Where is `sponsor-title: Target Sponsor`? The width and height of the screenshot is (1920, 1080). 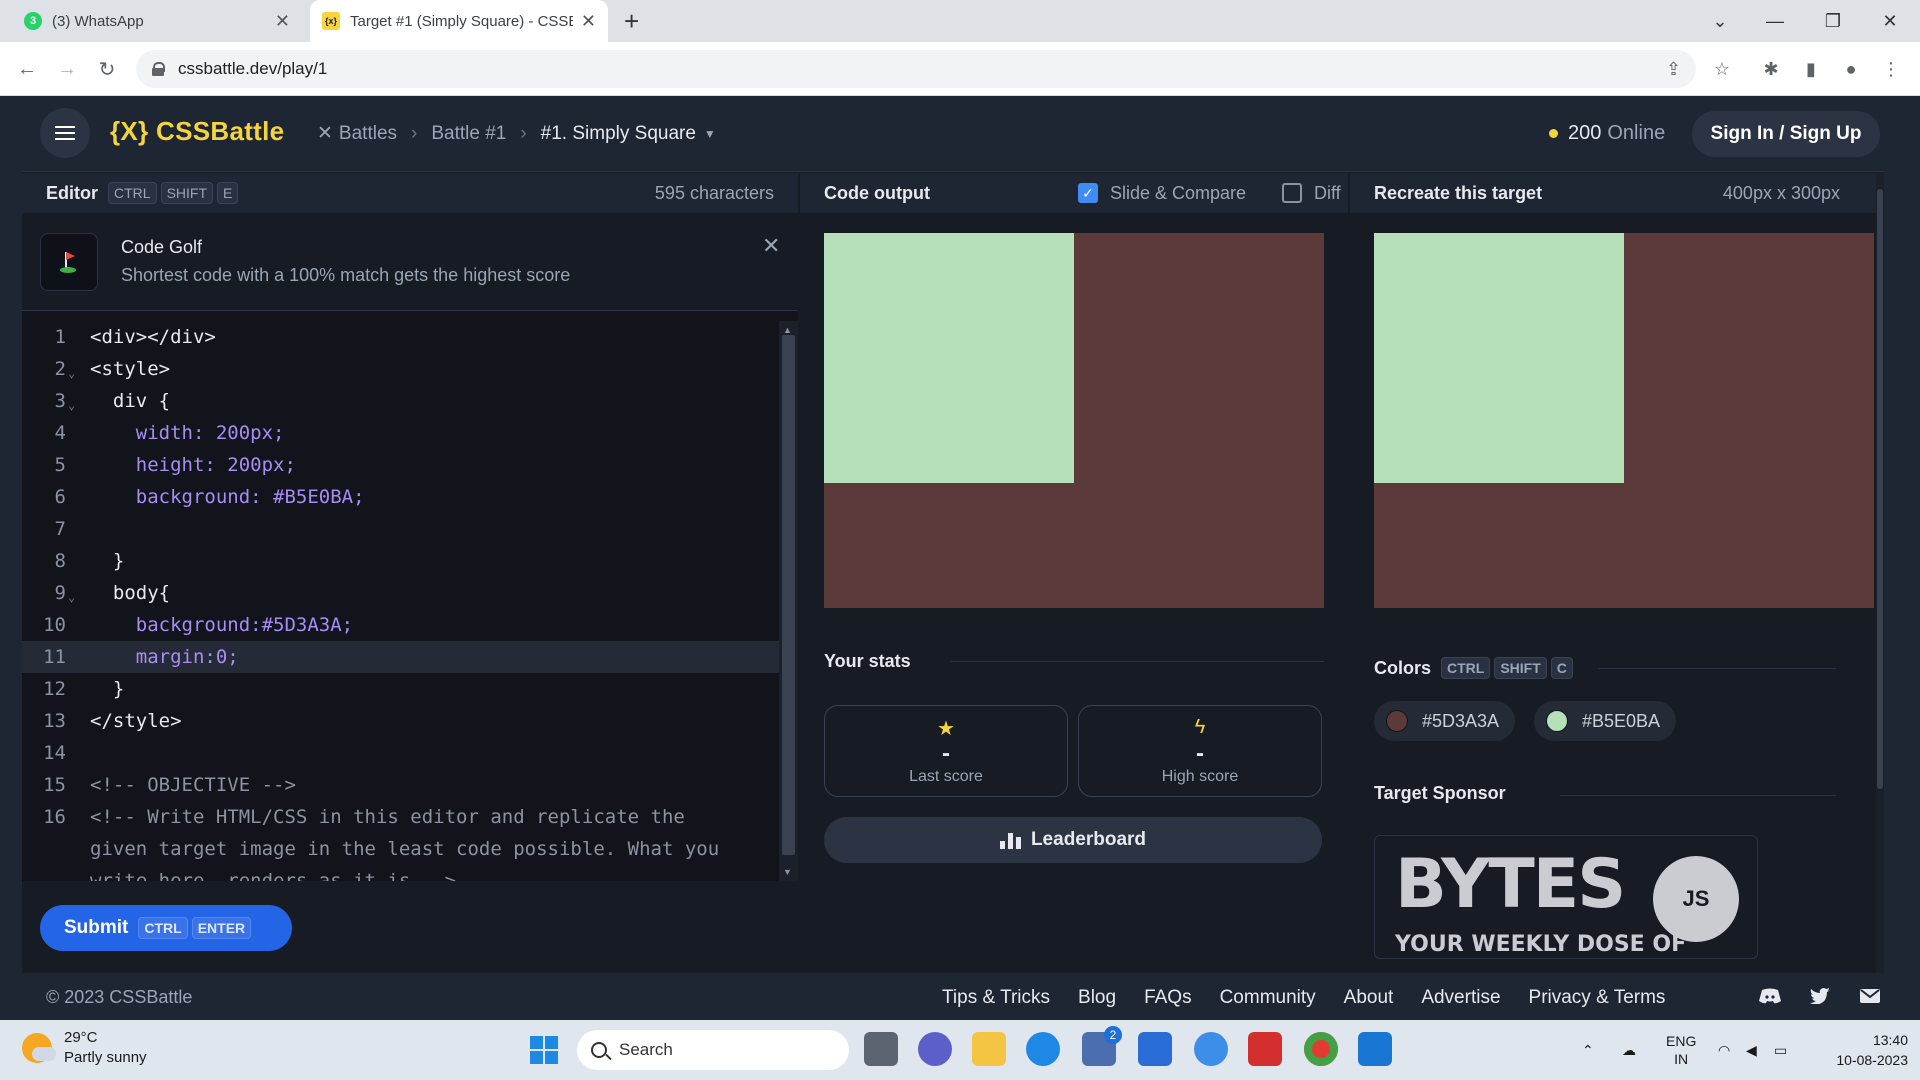
sponsor-title: Target Sponsor is located at coordinates (1440, 793).